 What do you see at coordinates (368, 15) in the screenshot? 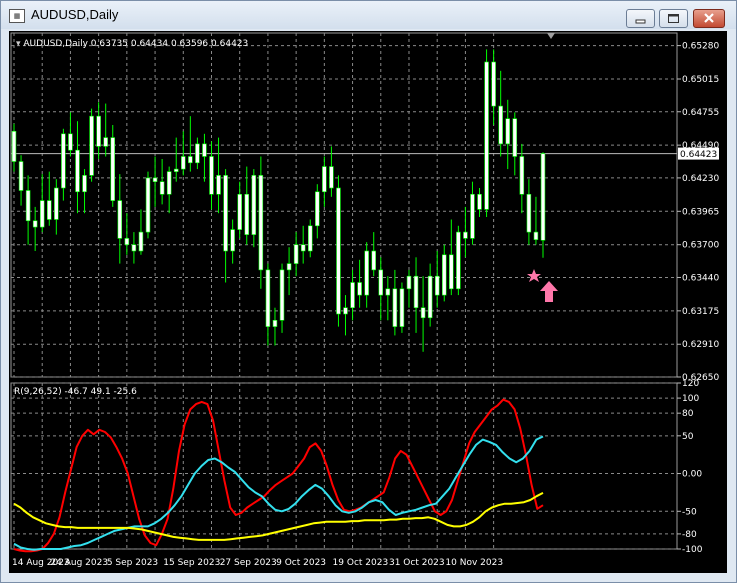
I see `title-bar: ▦ AUDUSD,Daily` at bounding box center [368, 15].